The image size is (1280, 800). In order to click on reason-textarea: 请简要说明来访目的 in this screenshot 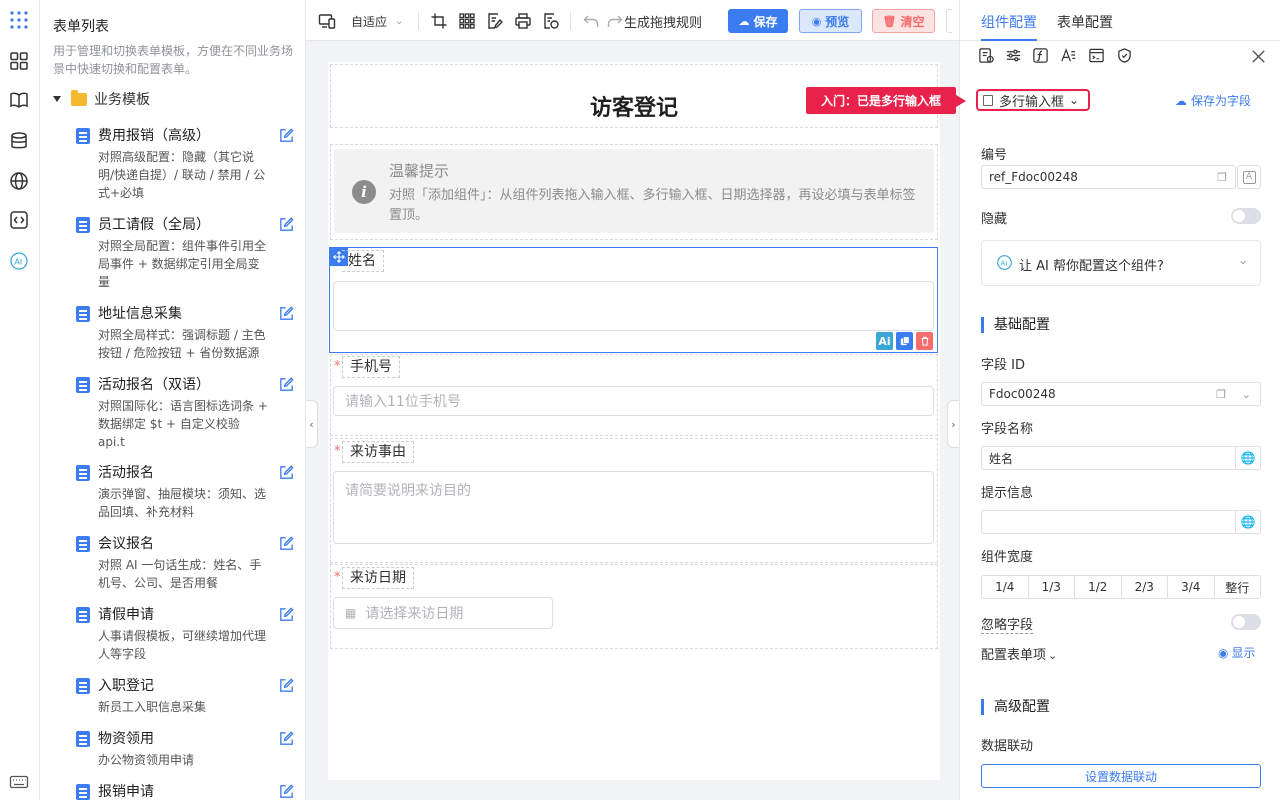, I will do `click(633, 507)`.